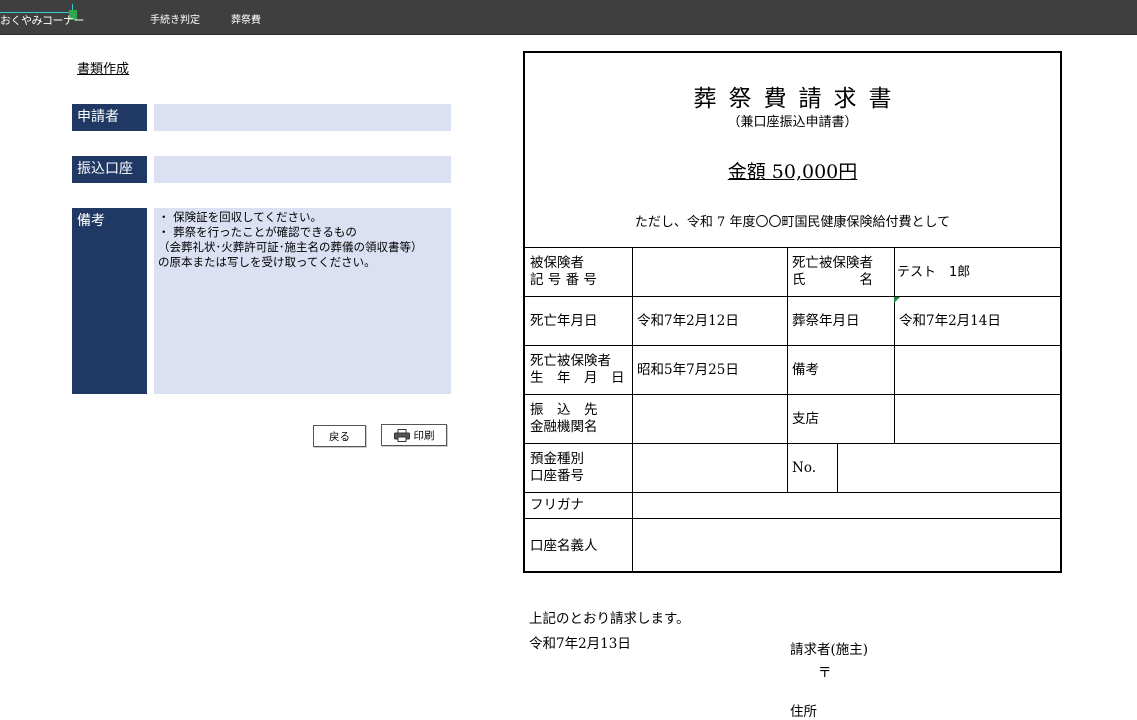 The height and width of the screenshot is (720, 1137). Describe the element at coordinates (805, 419) in the screenshot. I see `branch-label: 支店` at that location.